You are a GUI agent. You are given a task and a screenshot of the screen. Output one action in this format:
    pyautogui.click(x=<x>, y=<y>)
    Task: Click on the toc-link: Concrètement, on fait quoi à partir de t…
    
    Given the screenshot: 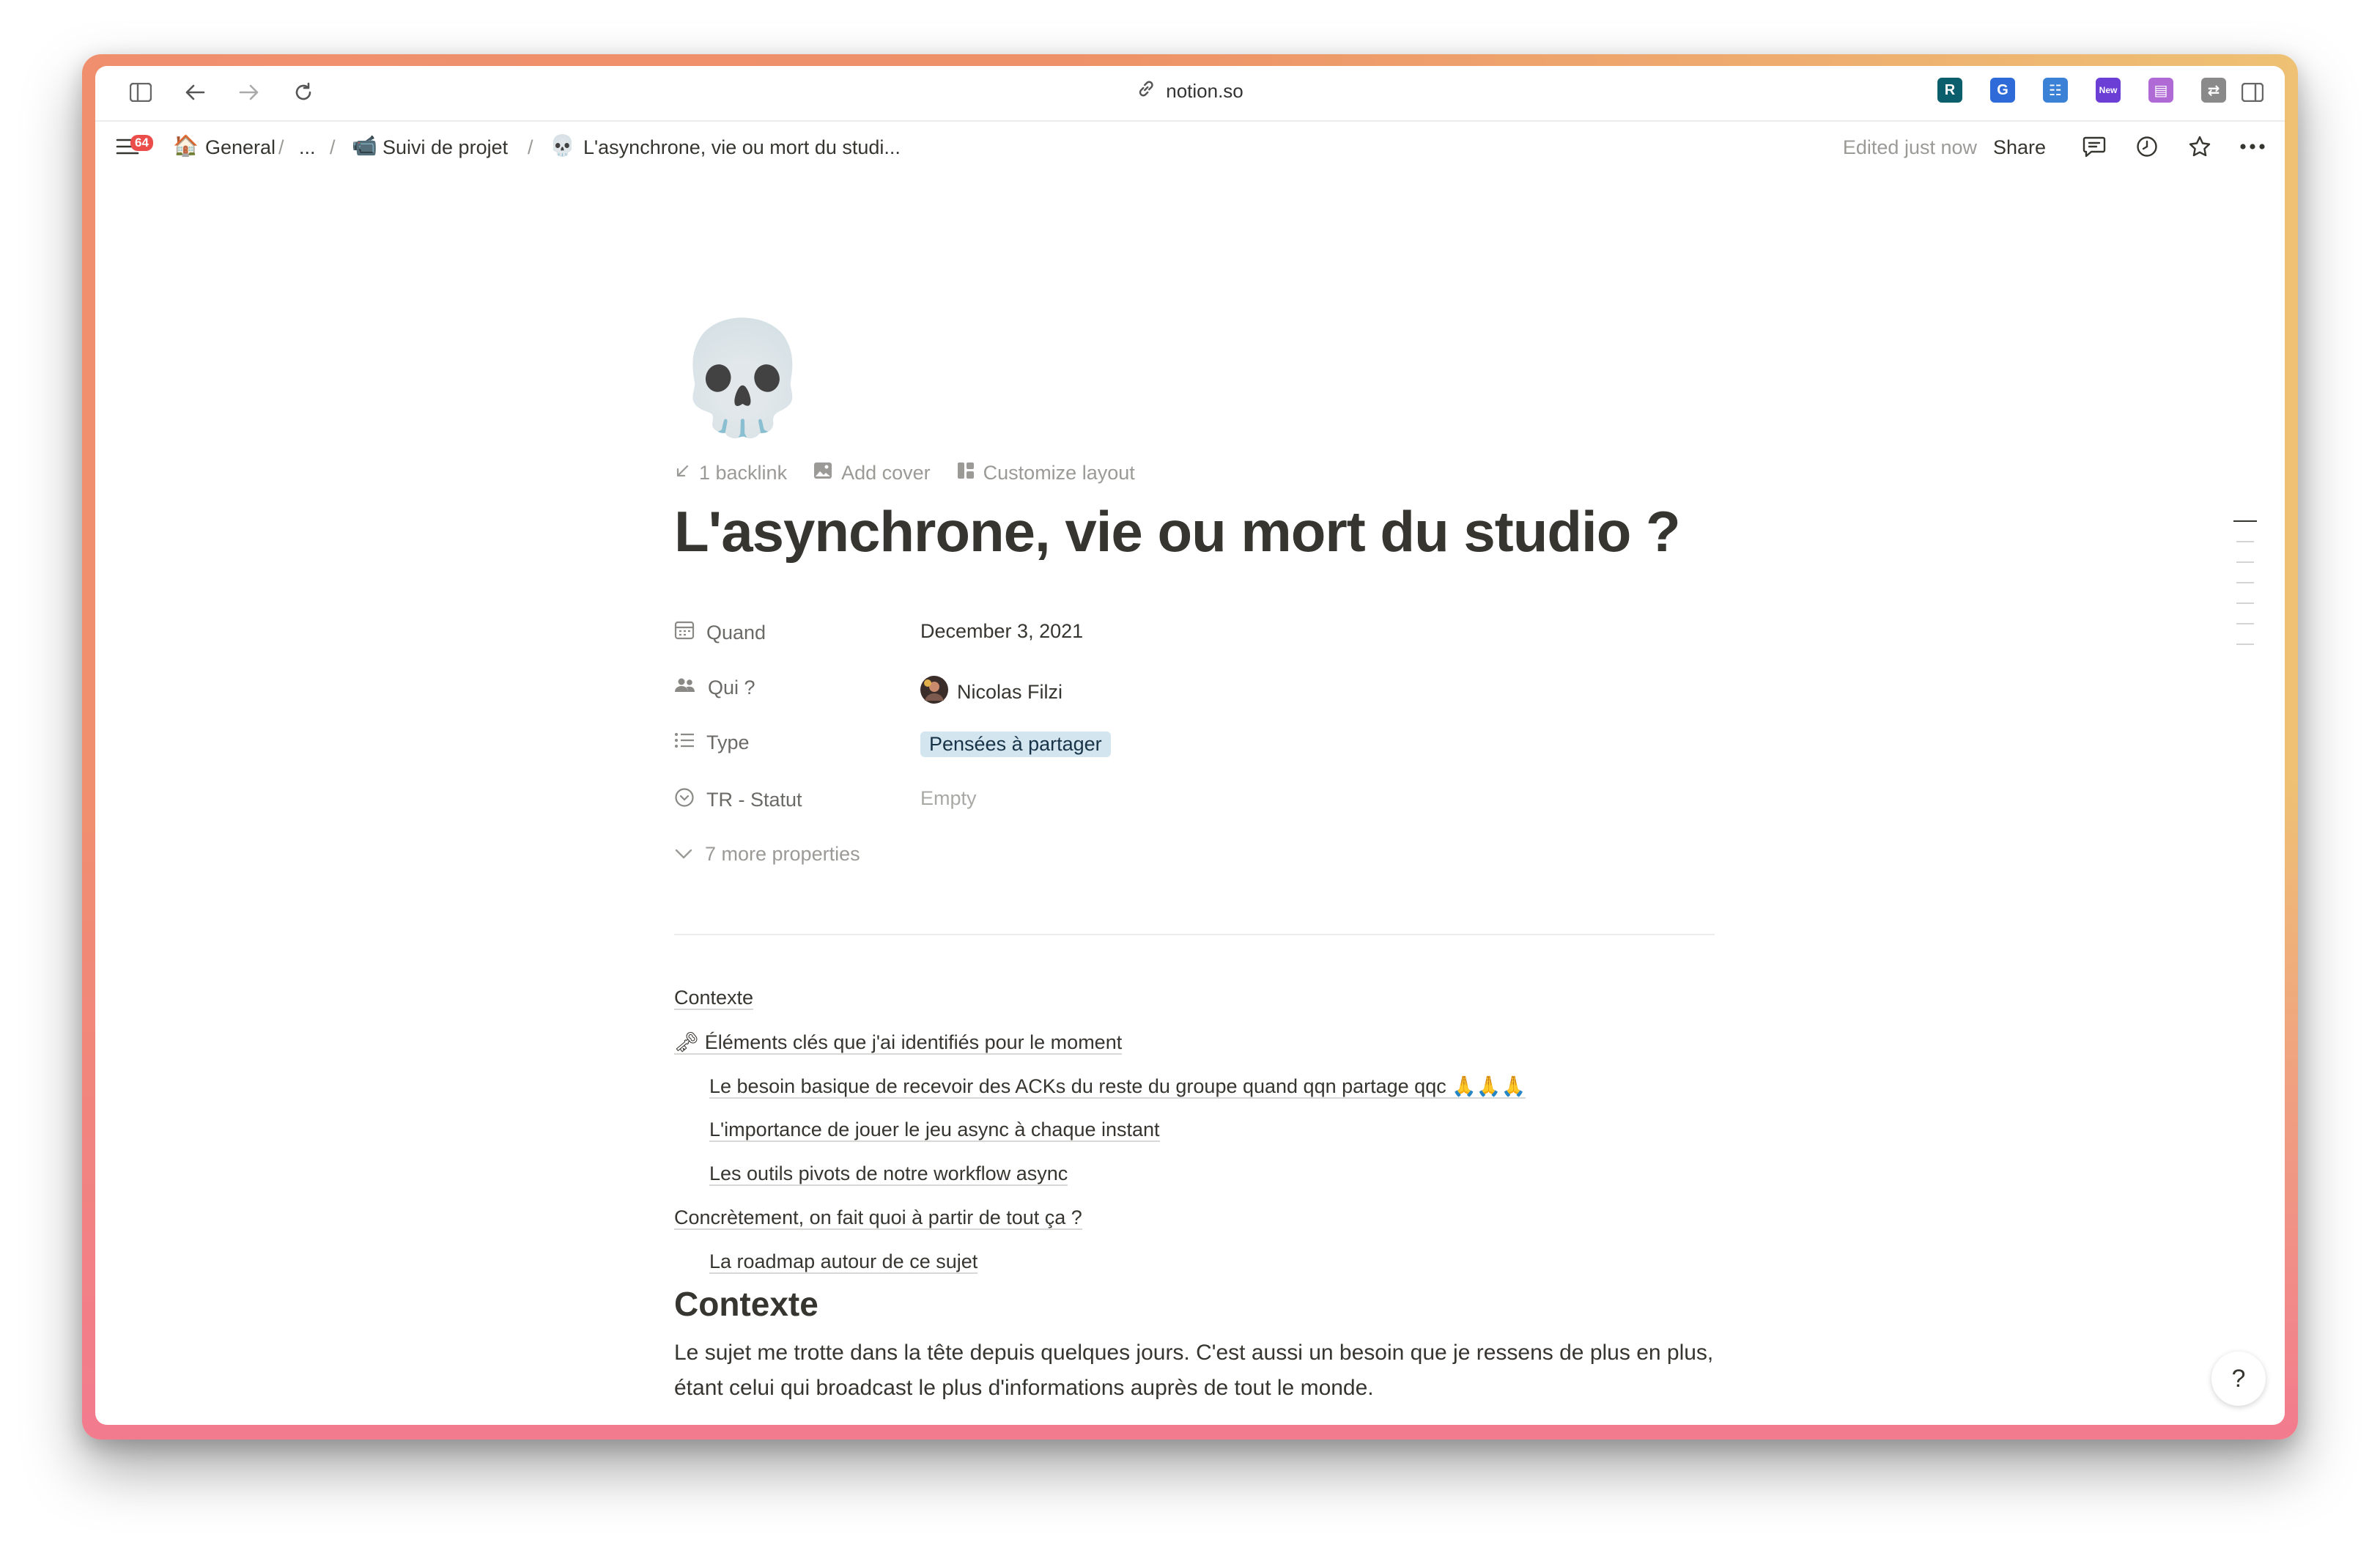 What is the action you would take?
    pyautogui.click(x=878, y=1218)
    